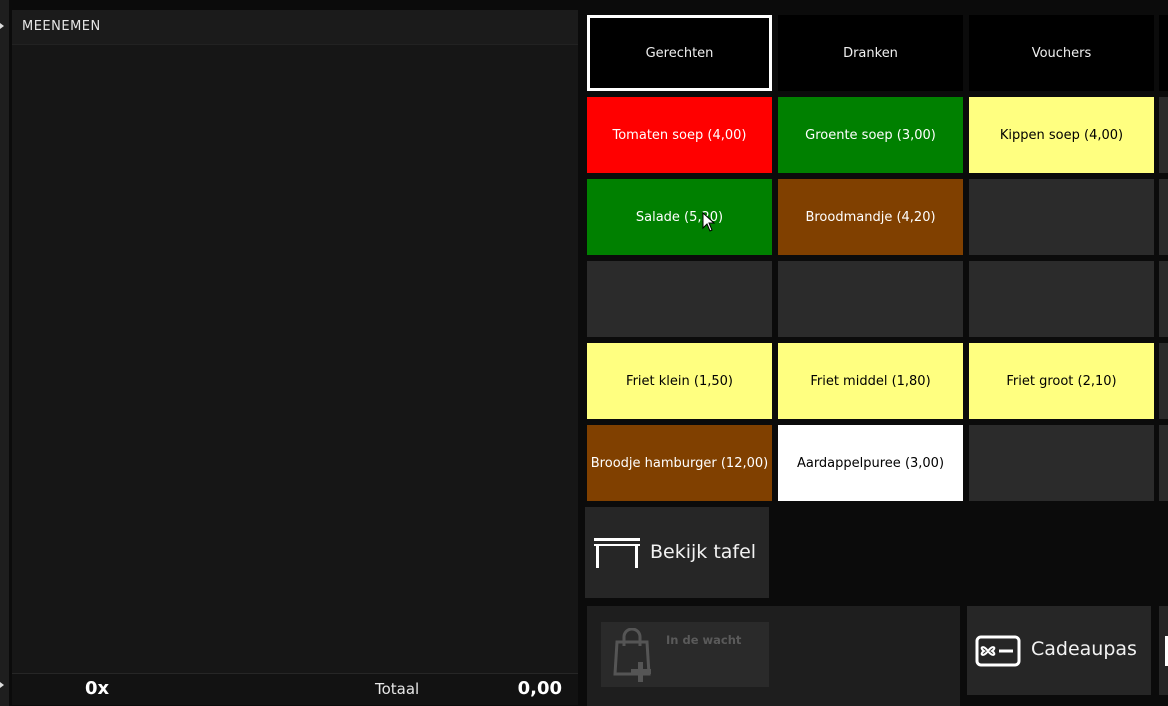 The height and width of the screenshot is (706, 1168). I want to click on next-action-button, so click(1163, 650).